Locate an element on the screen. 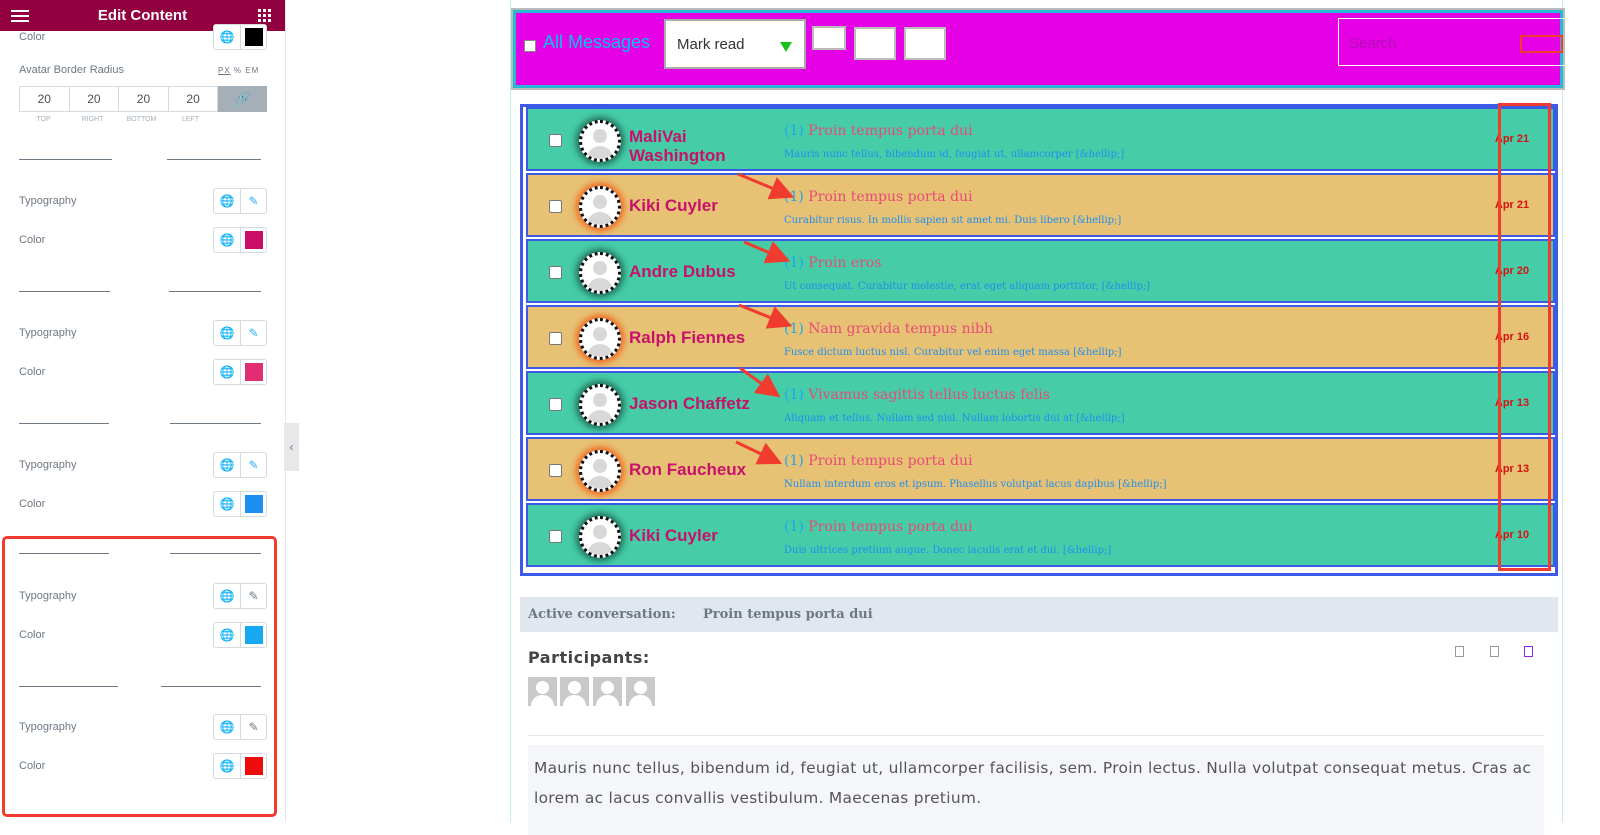 This screenshot has width=1600, height=835. radius-right-input: 20 is located at coordinates (93, 99).